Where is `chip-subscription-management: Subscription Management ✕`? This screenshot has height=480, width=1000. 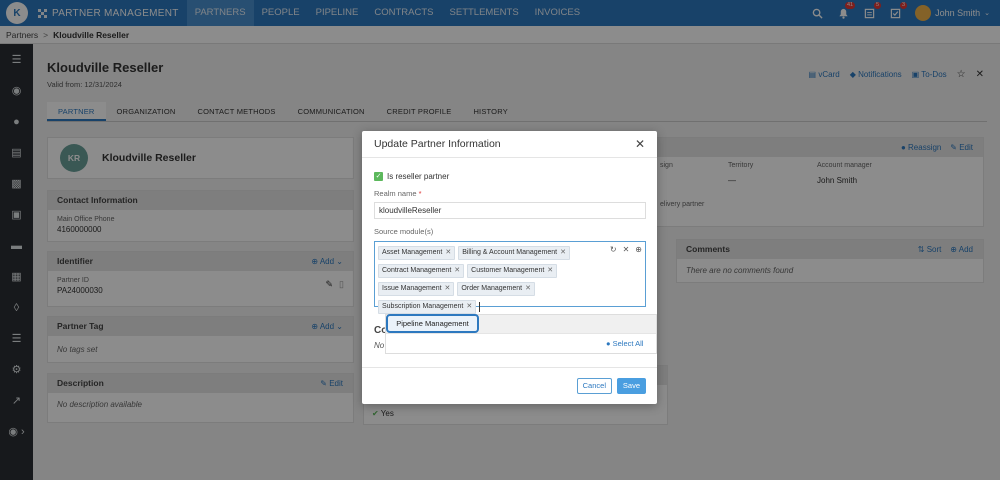 chip-subscription-management: Subscription Management ✕ is located at coordinates (427, 307).